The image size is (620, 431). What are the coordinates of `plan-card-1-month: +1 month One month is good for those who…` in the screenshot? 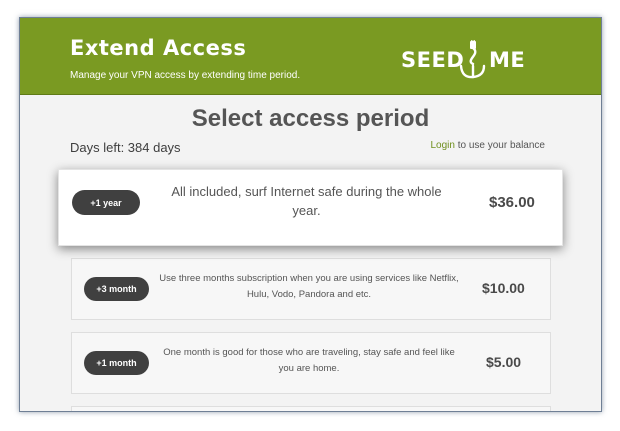 It's located at (311, 363).